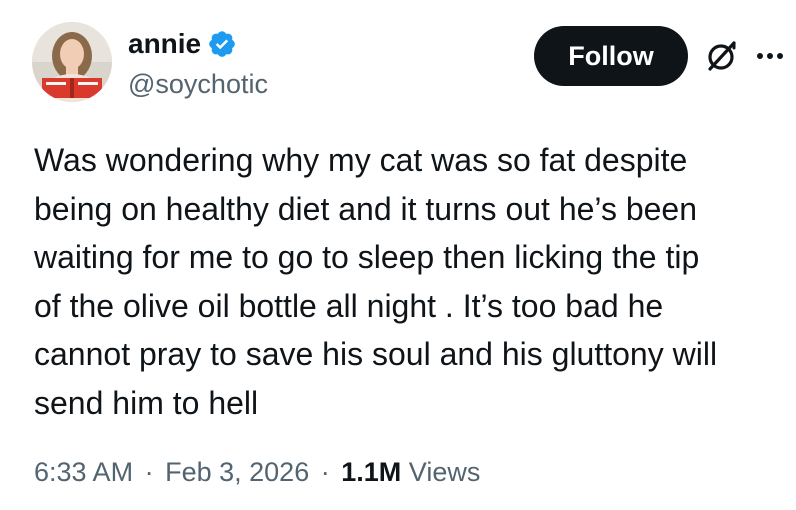 The width and height of the screenshot is (796, 510). I want to click on views-count: 1.1M, so click(371, 472).